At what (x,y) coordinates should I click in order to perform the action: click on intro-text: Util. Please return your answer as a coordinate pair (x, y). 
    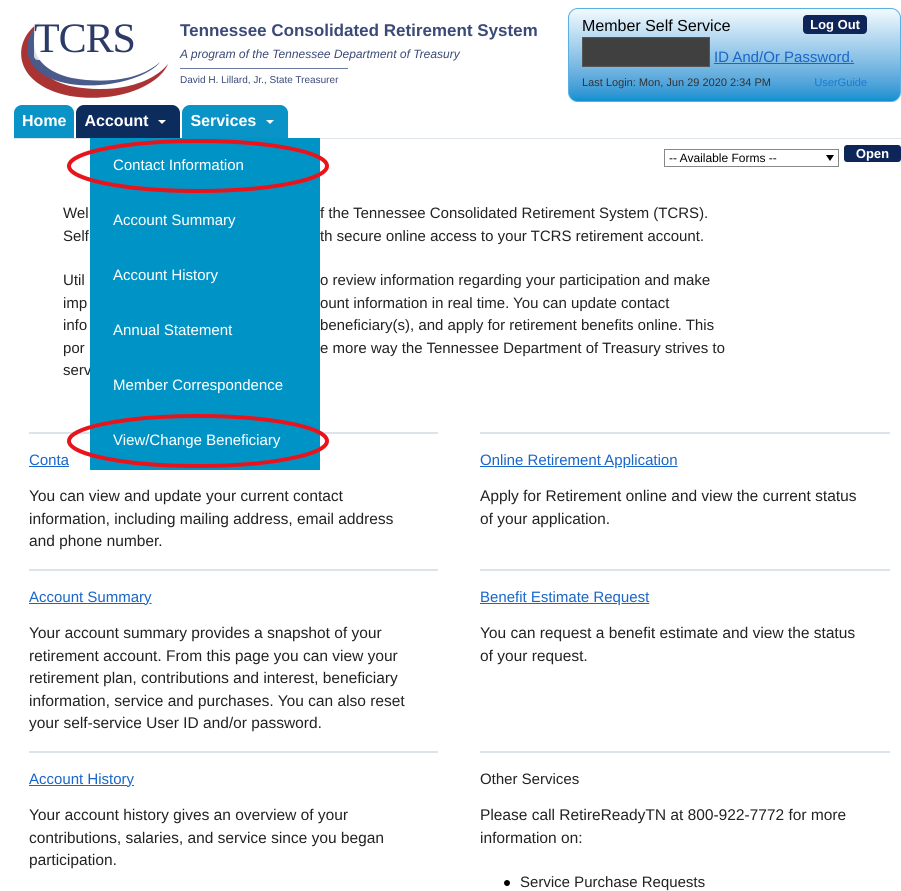
    Looking at the image, I should click on (74, 281).